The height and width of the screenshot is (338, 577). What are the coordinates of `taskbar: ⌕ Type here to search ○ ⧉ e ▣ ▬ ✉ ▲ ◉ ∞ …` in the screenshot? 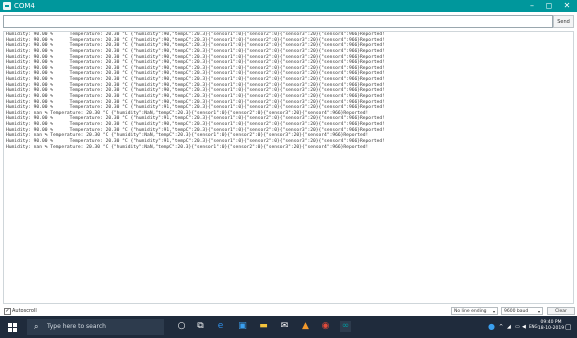 It's located at (288, 327).